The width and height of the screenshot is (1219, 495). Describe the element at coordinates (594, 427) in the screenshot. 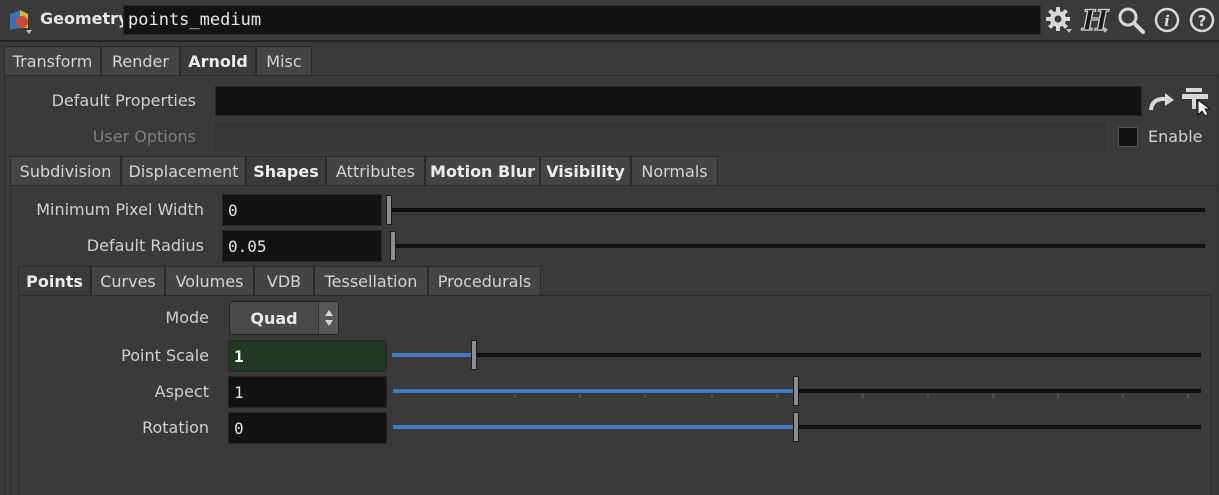

I see `rotation-slider-fill` at that location.